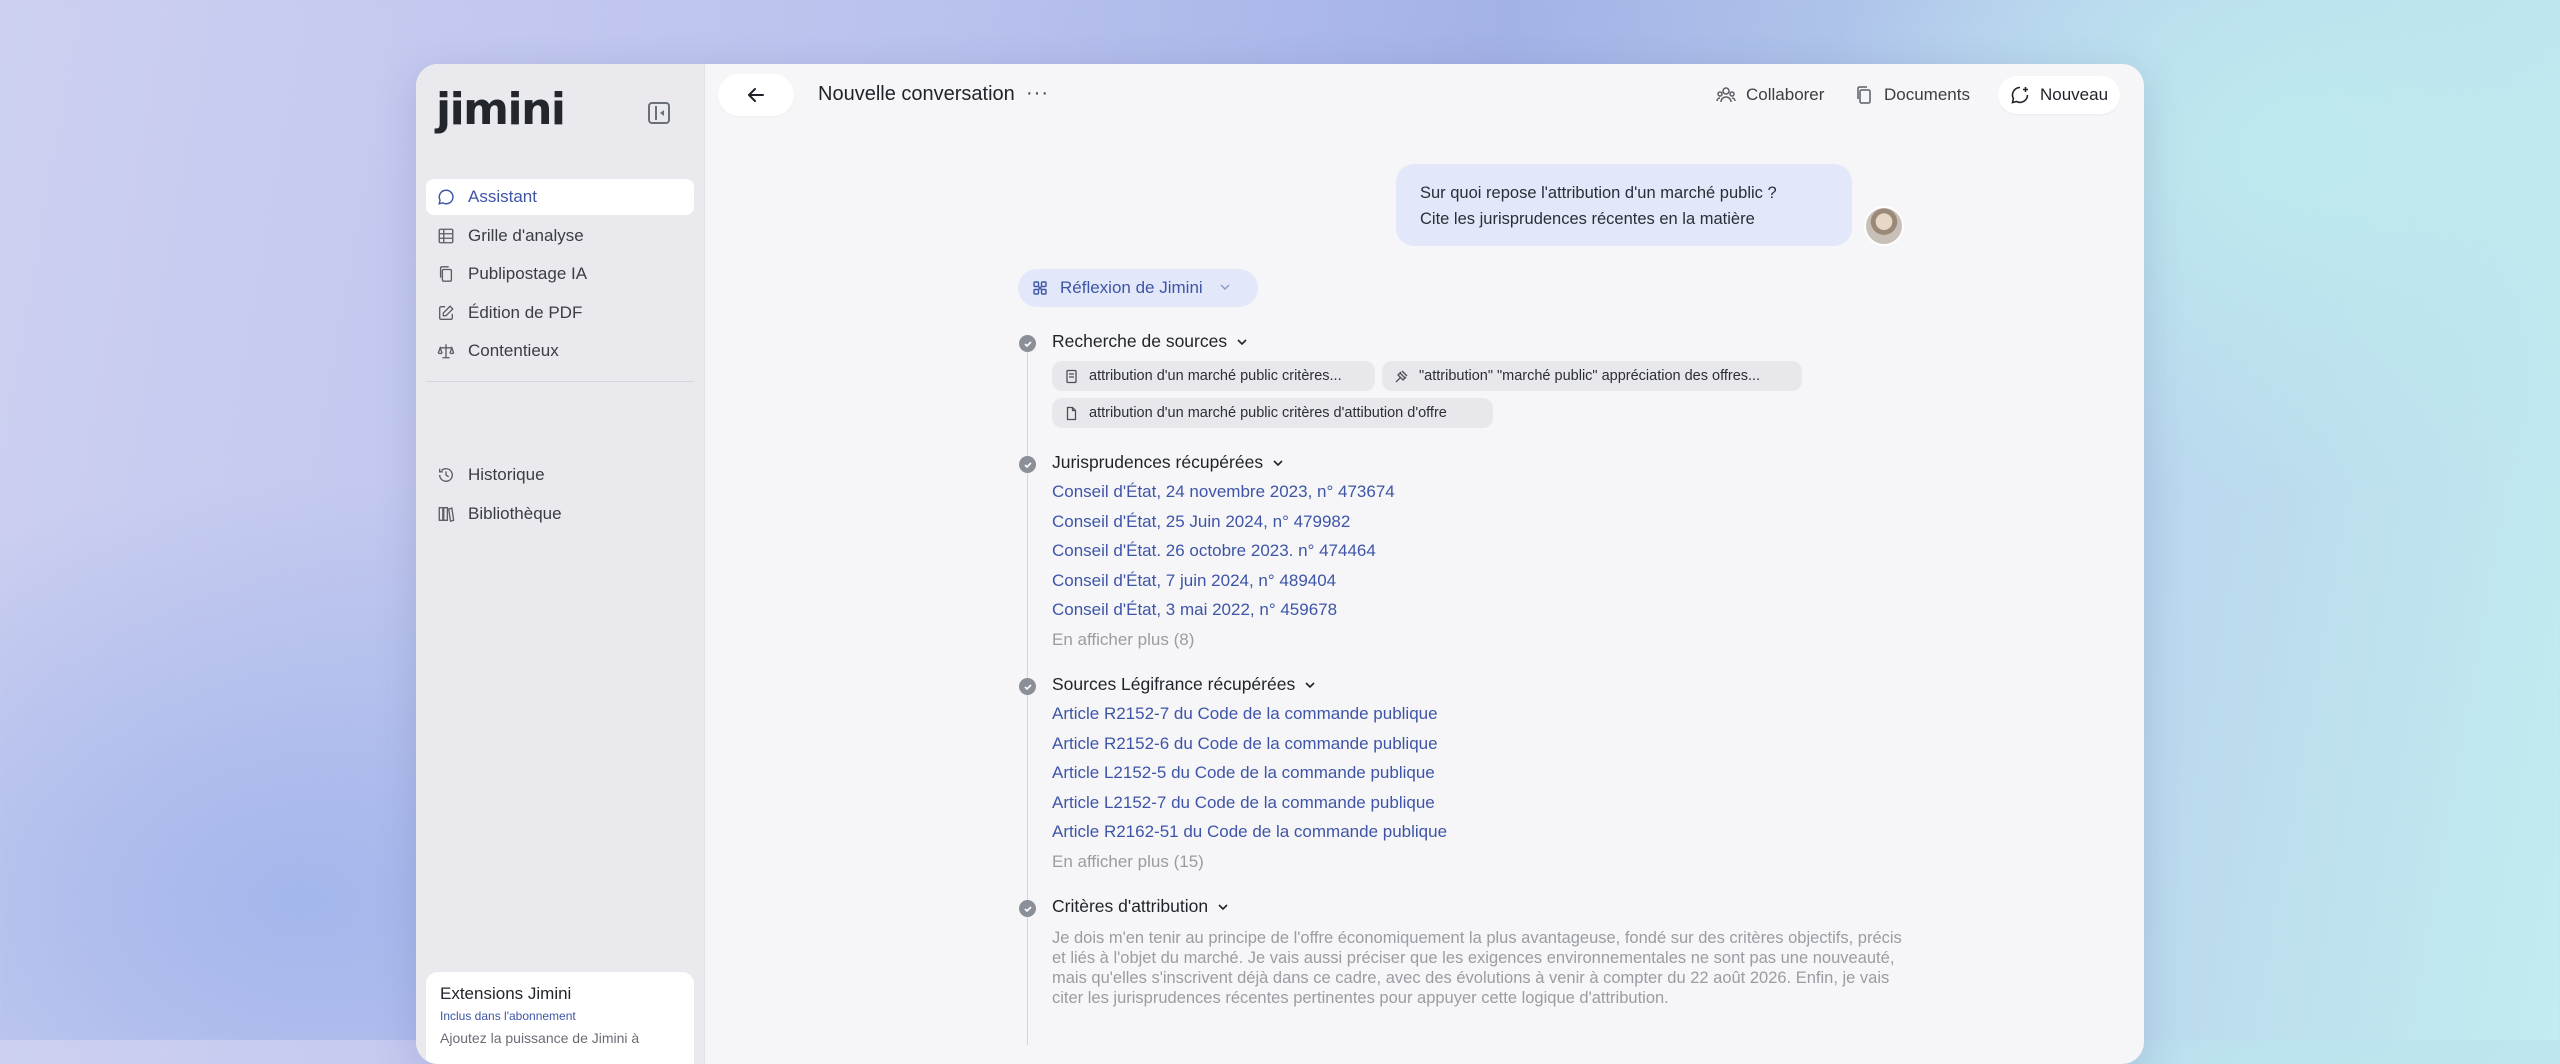 The width and height of the screenshot is (2560, 1064). Describe the element at coordinates (1194, 581) in the screenshot. I see `jurisprudence-link: Conseil d'État, 7 juin 2024, n° 489404` at that location.